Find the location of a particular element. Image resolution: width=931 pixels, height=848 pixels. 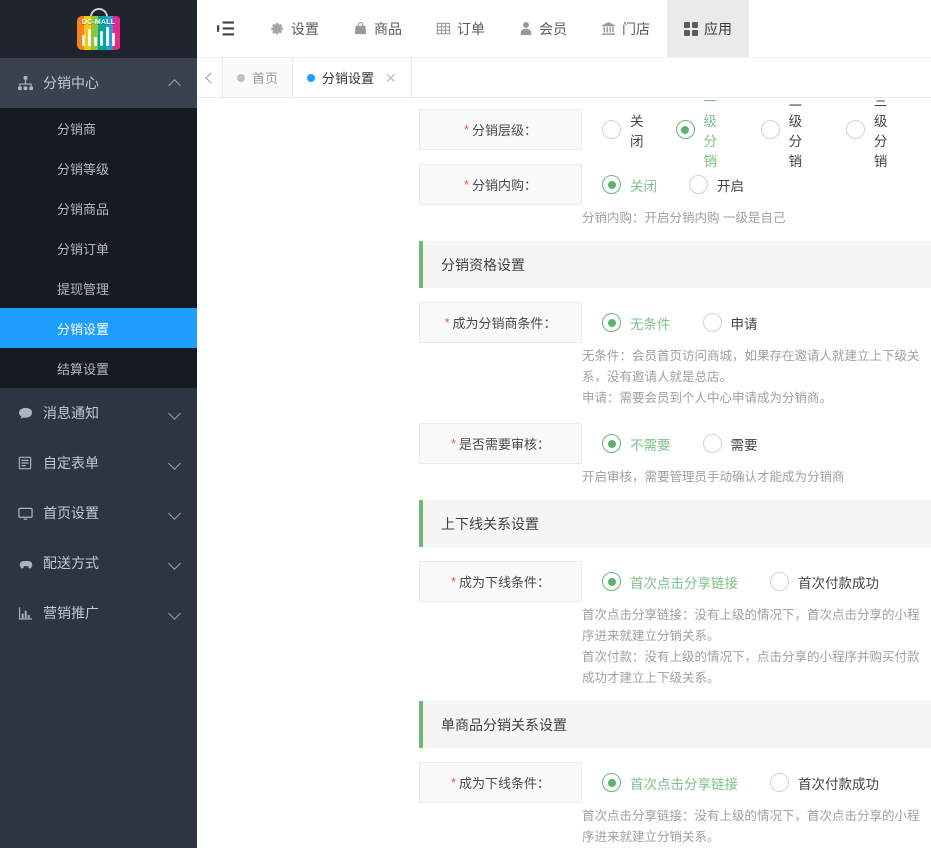

sidebar-item-orders: 分销订单 is located at coordinates (98, 248).